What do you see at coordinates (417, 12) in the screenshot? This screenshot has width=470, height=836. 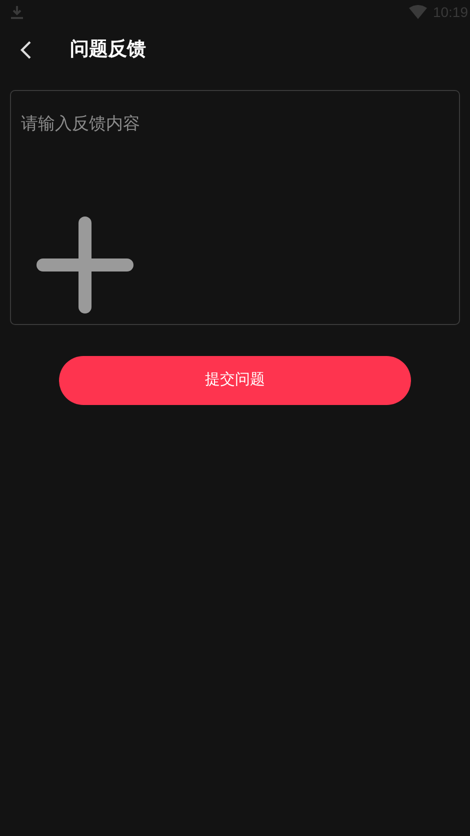 I see `wifi-icon` at bounding box center [417, 12].